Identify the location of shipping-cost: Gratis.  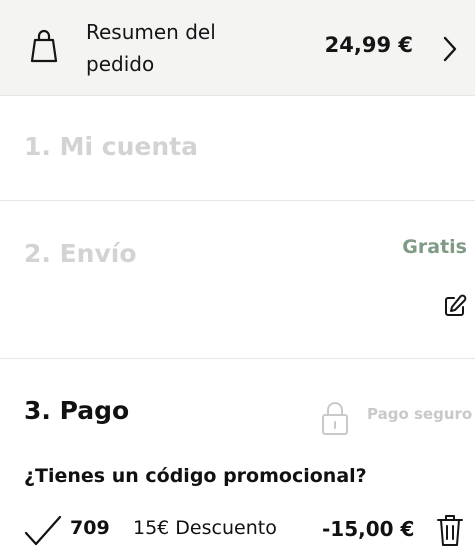
(434, 247).